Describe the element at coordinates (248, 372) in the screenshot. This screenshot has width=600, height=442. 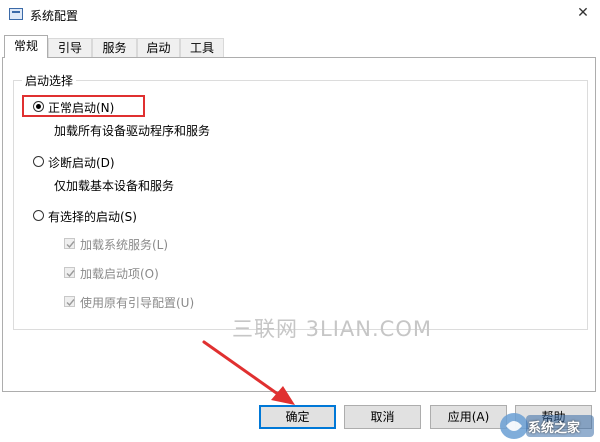
I see `red-arrow-icon` at that location.